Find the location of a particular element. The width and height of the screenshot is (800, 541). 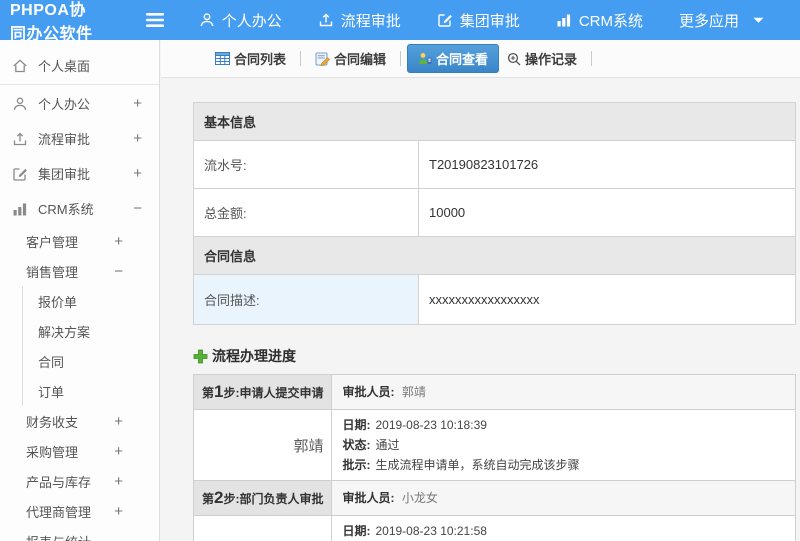

sidebar-item-product-inventory: 产品与库存 + is located at coordinates (79, 481).